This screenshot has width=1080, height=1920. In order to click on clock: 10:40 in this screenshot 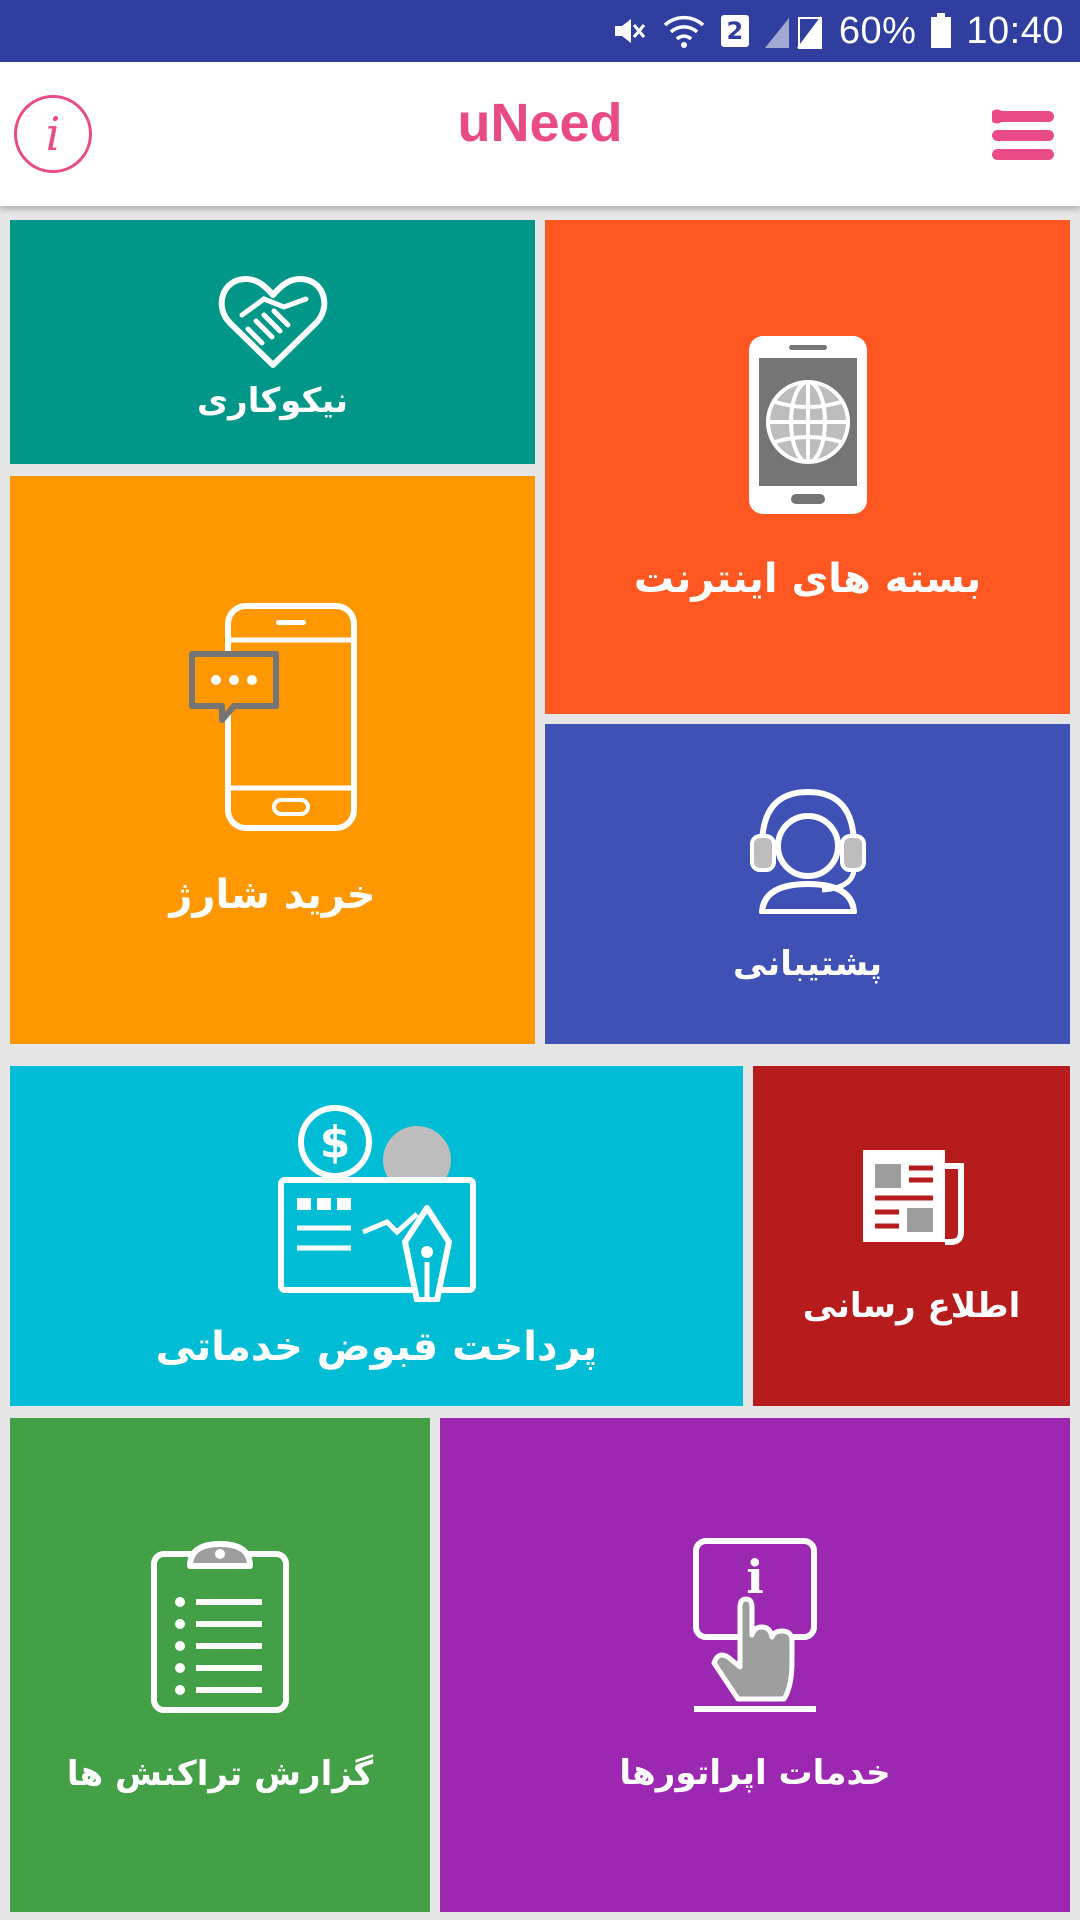, I will do `click(1015, 30)`.